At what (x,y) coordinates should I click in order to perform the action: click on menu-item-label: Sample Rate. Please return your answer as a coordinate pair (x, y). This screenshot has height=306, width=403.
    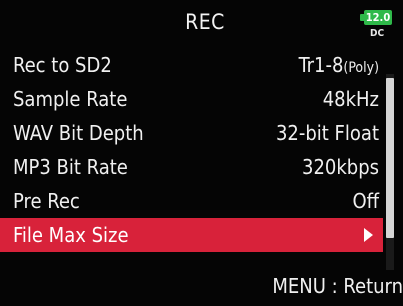
    Looking at the image, I should click on (70, 99).